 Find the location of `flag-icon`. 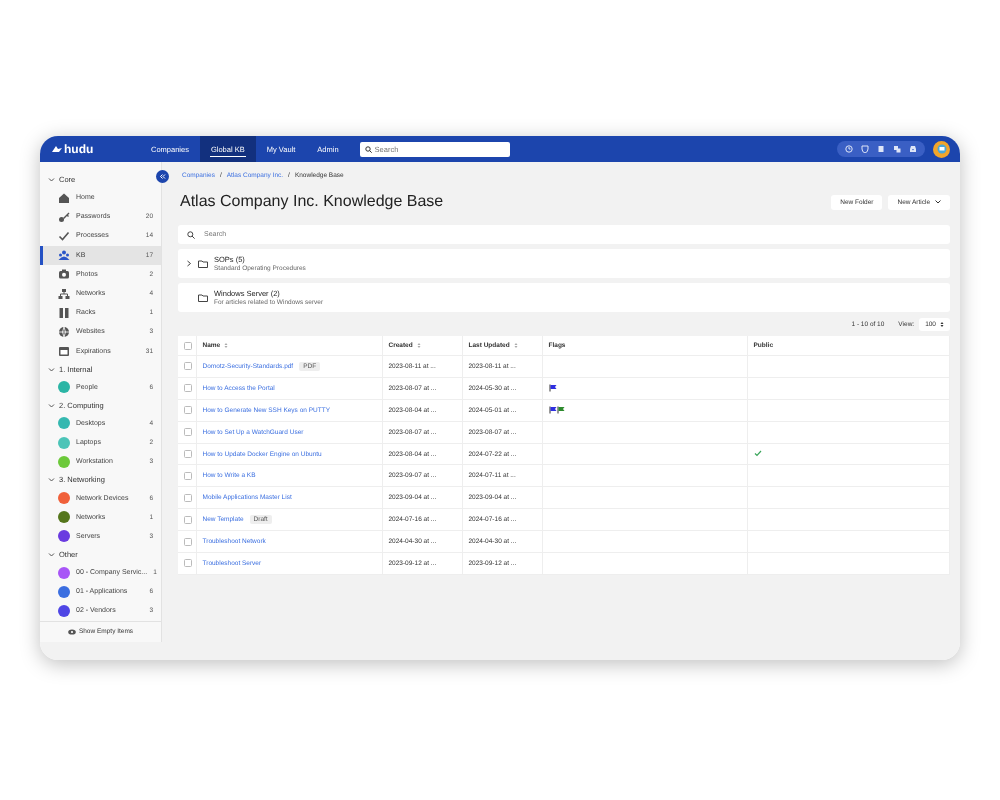

flag-icon is located at coordinates (552, 388).